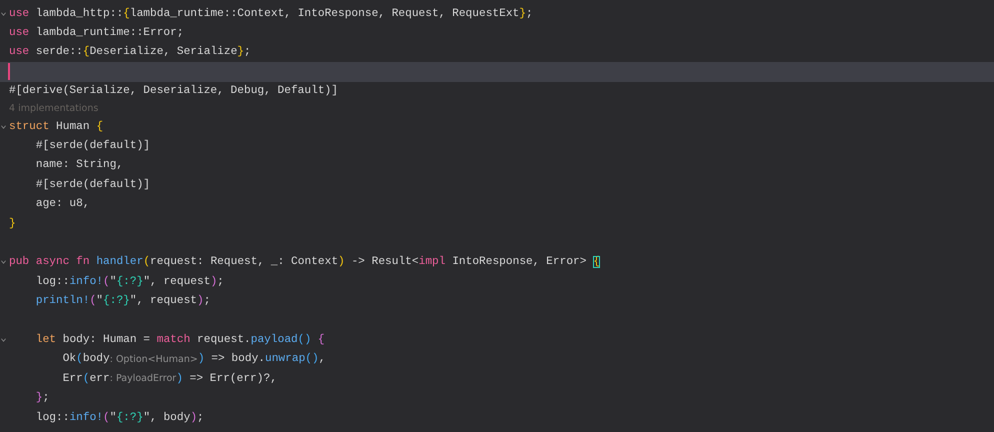 The height and width of the screenshot is (432, 994). I want to click on function-name: unwrap, so click(285, 359).